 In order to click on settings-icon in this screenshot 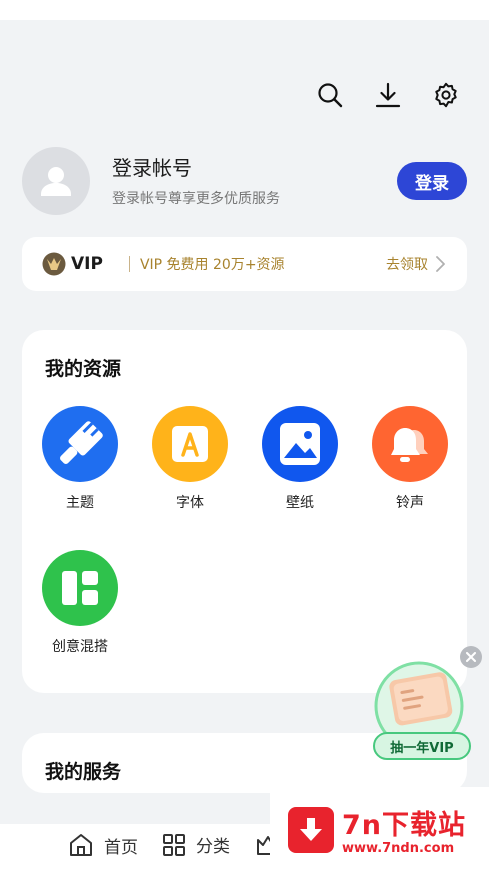, I will do `click(446, 95)`.